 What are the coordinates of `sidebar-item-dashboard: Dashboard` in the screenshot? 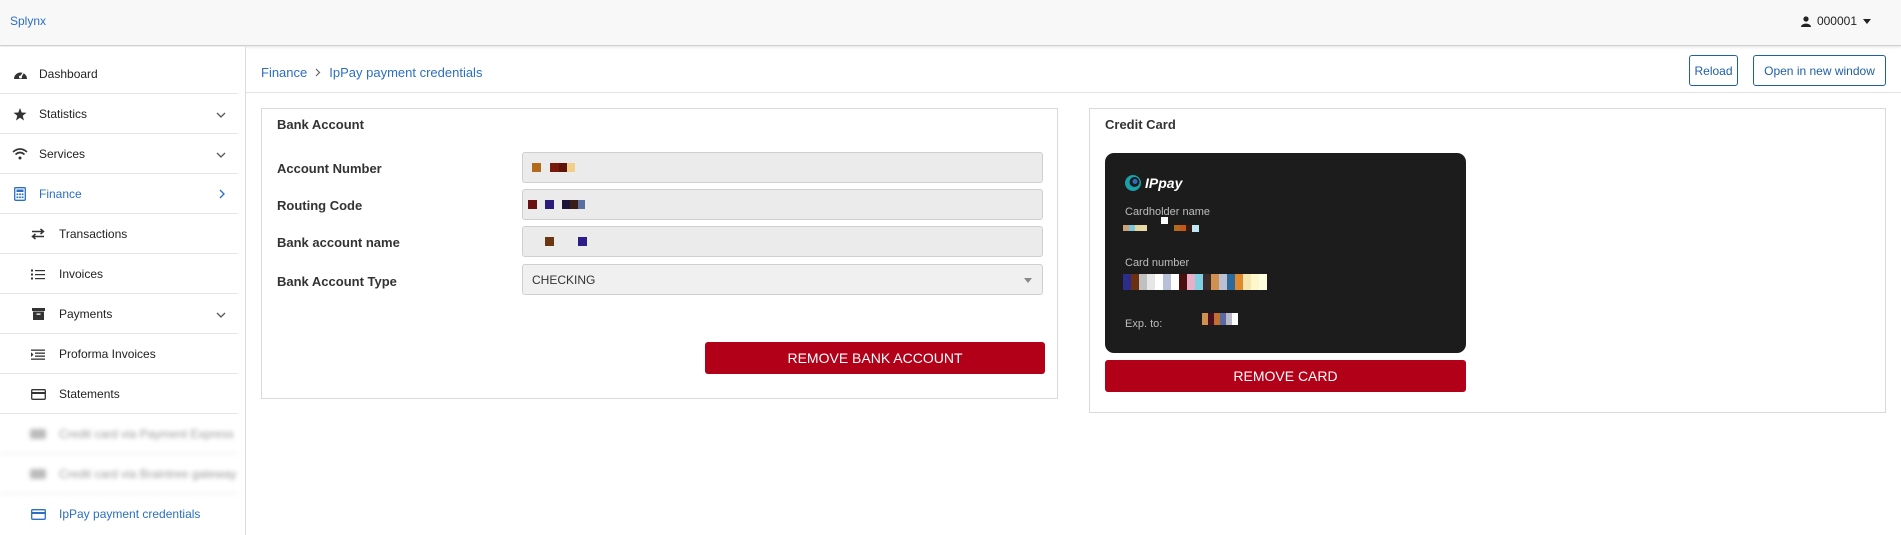 It's located at (119, 74).